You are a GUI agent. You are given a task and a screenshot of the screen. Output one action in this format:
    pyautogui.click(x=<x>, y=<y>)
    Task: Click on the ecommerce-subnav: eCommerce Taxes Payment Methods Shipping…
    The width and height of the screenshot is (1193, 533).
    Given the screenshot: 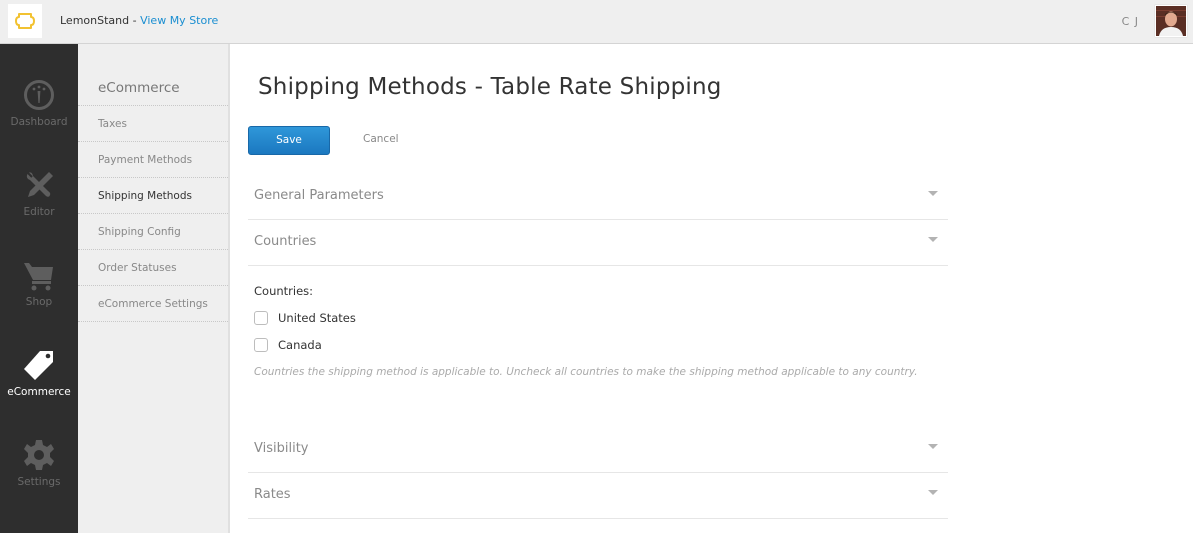 What is the action you would take?
    pyautogui.click(x=154, y=288)
    